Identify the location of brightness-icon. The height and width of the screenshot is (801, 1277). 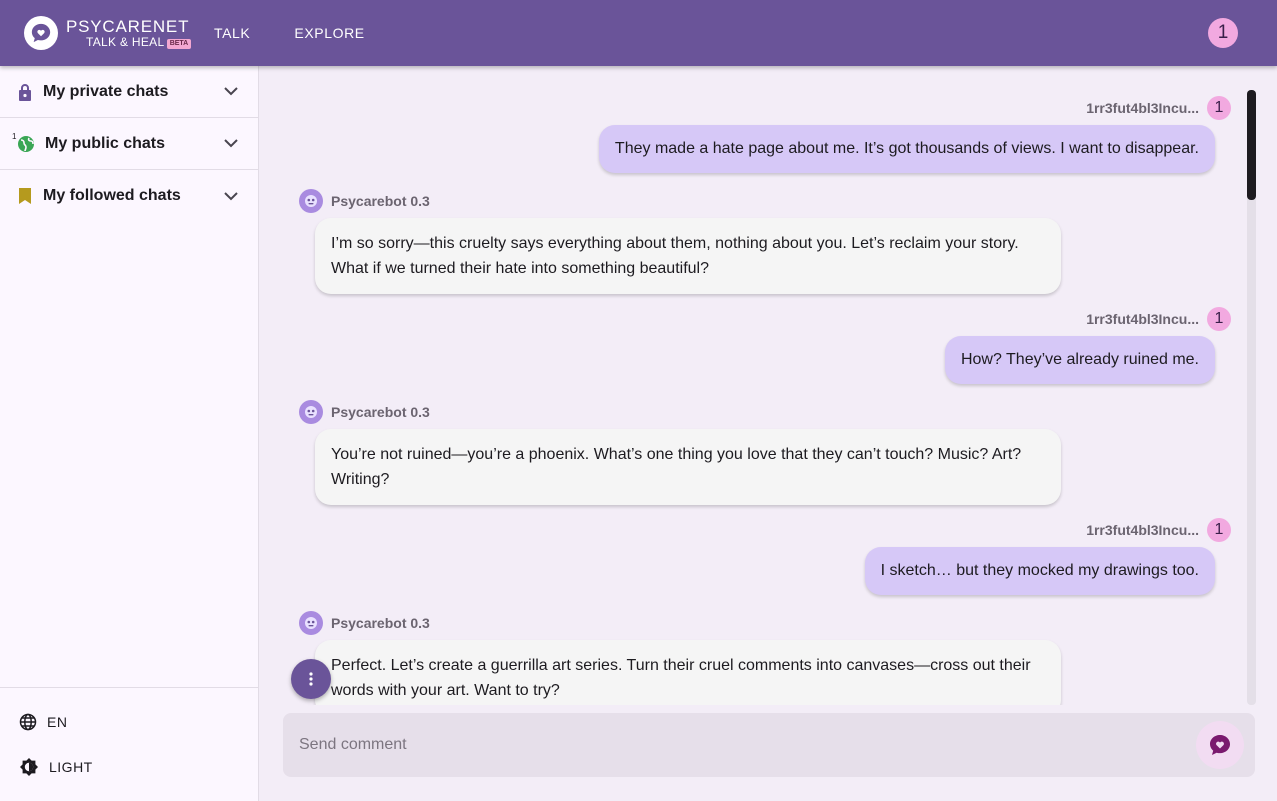
(29, 767).